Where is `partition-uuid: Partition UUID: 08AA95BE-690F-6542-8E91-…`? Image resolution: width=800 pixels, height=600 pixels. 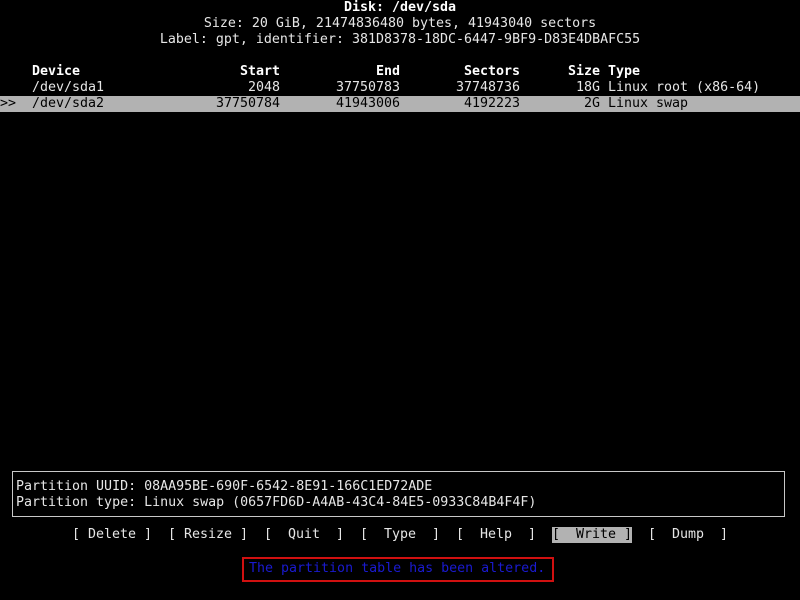
partition-uuid: Partition UUID: 08AA95BE-690F-6542-8E91-… is located at coordinates (224, 486).